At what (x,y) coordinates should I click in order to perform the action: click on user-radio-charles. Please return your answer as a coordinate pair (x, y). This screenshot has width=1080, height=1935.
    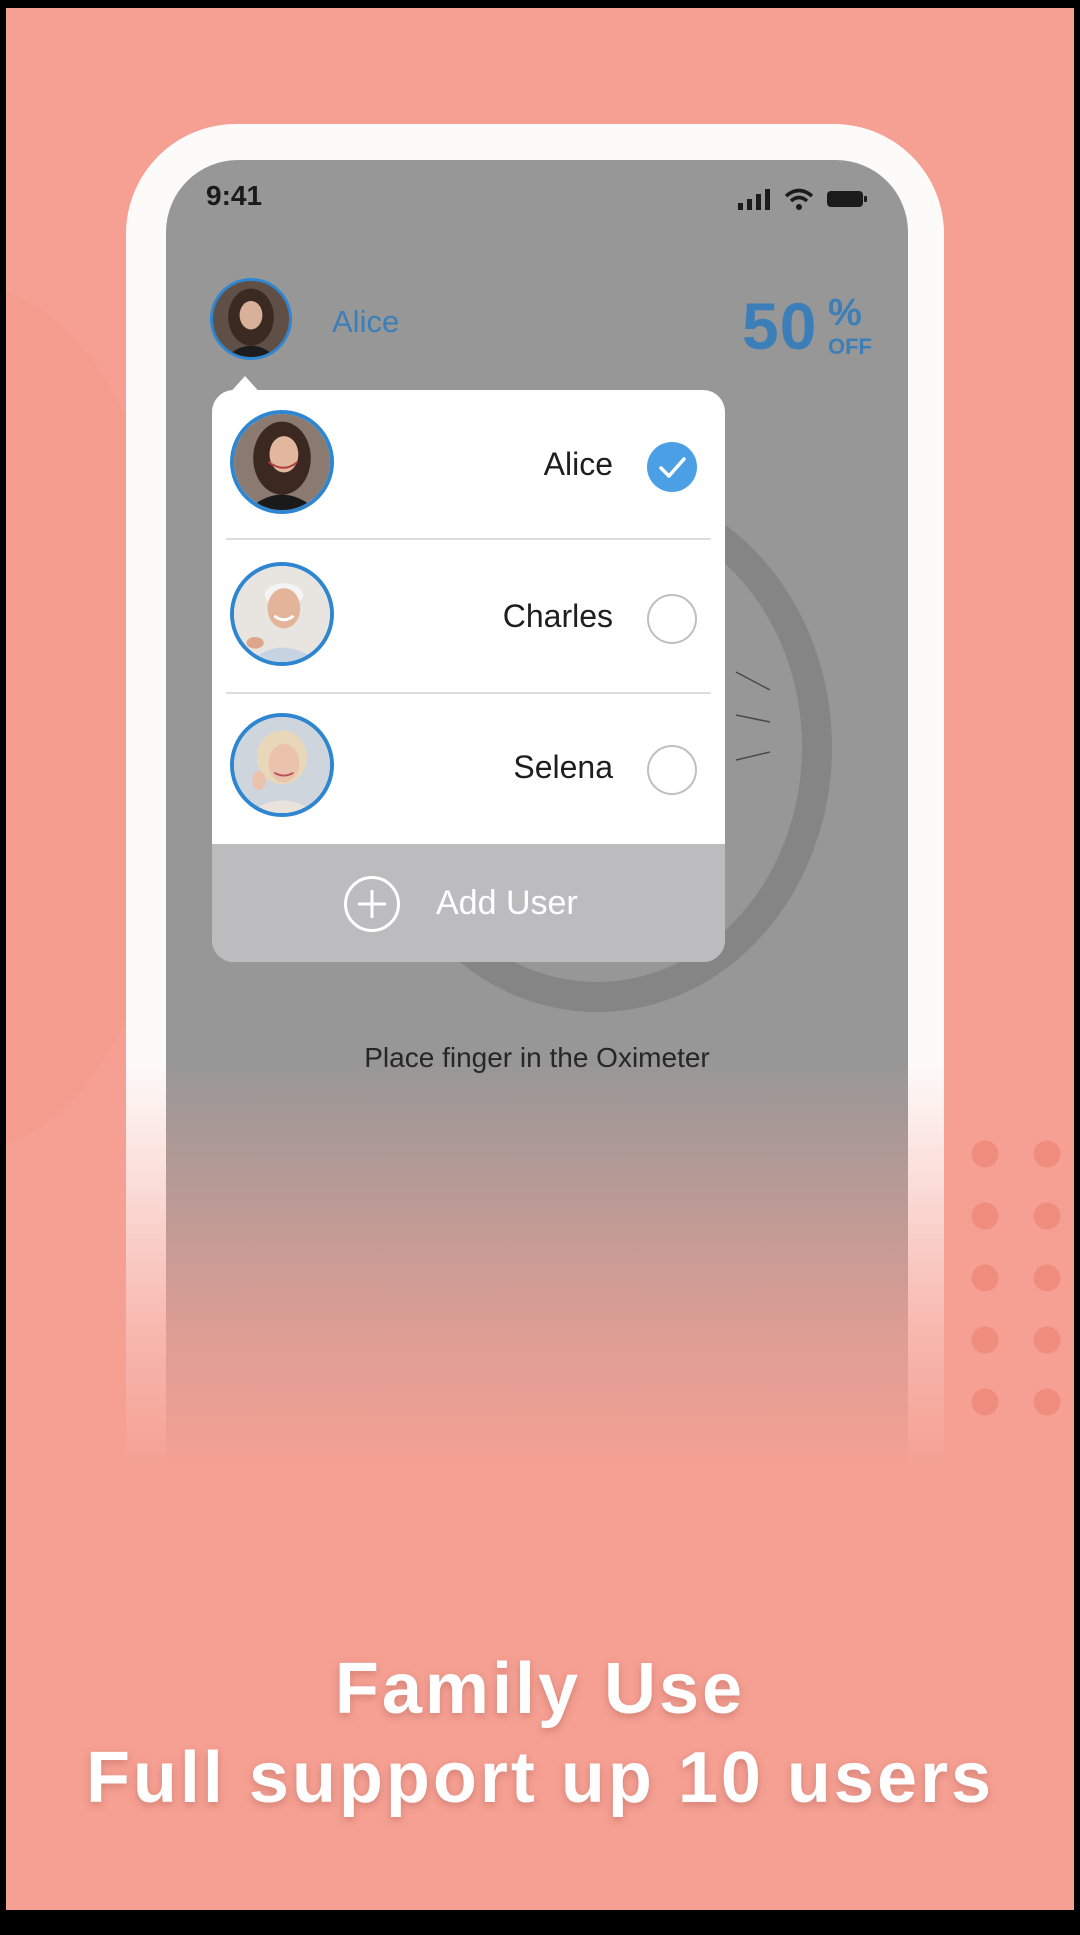
    Looking at the image, I should click on (672, 619).